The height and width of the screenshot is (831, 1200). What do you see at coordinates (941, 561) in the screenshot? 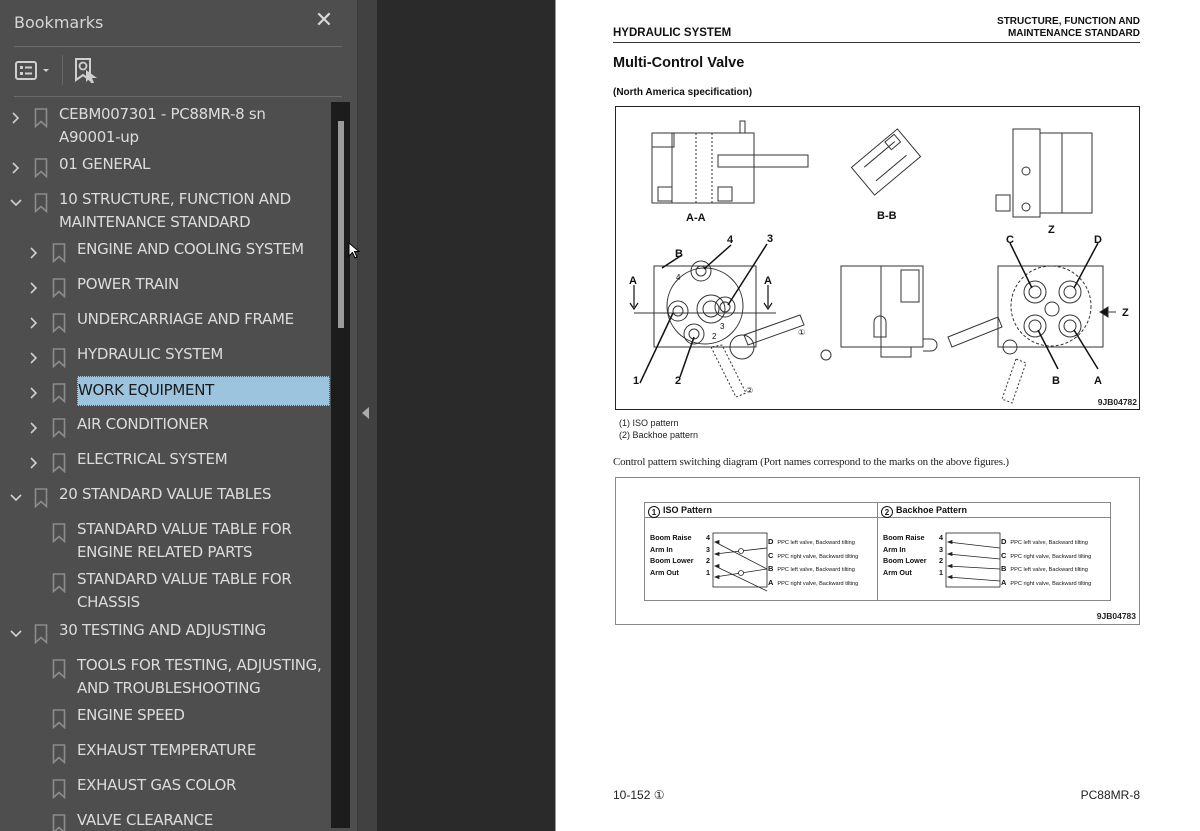
I see `port-number: 2` at bounding box center [941, 561].